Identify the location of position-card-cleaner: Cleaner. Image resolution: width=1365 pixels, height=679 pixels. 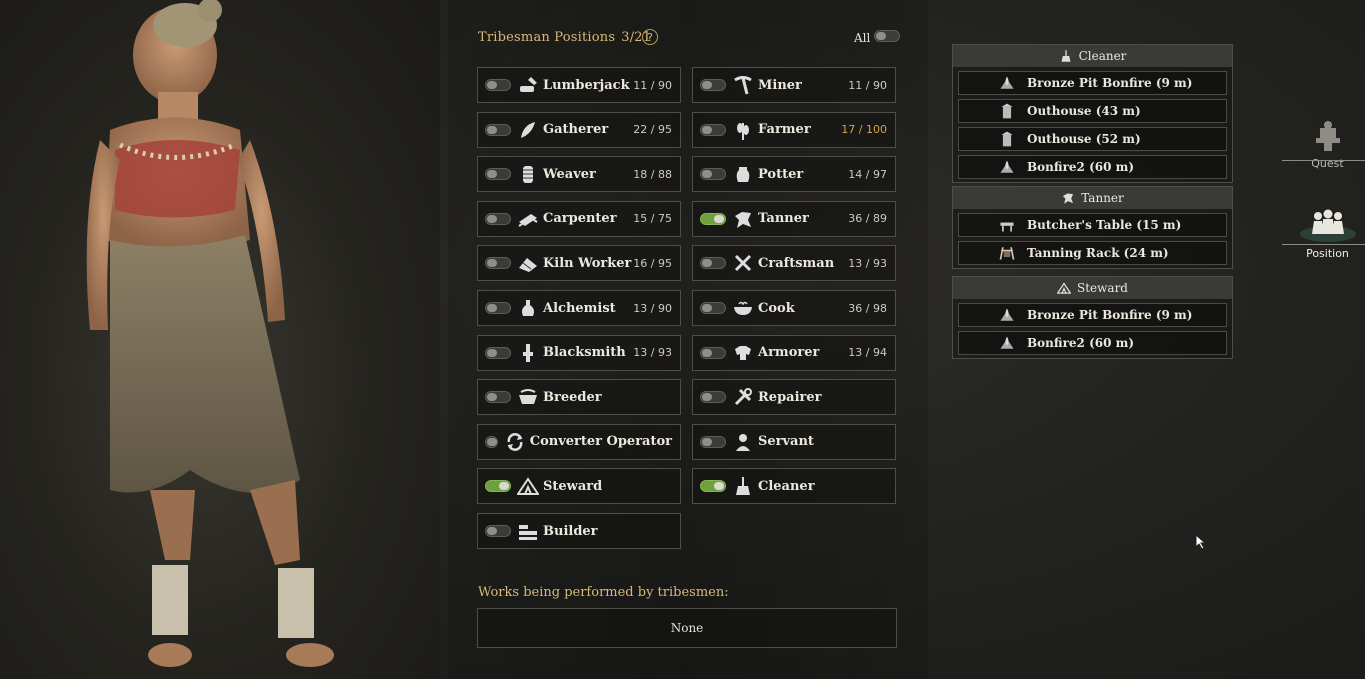
(794, 486).